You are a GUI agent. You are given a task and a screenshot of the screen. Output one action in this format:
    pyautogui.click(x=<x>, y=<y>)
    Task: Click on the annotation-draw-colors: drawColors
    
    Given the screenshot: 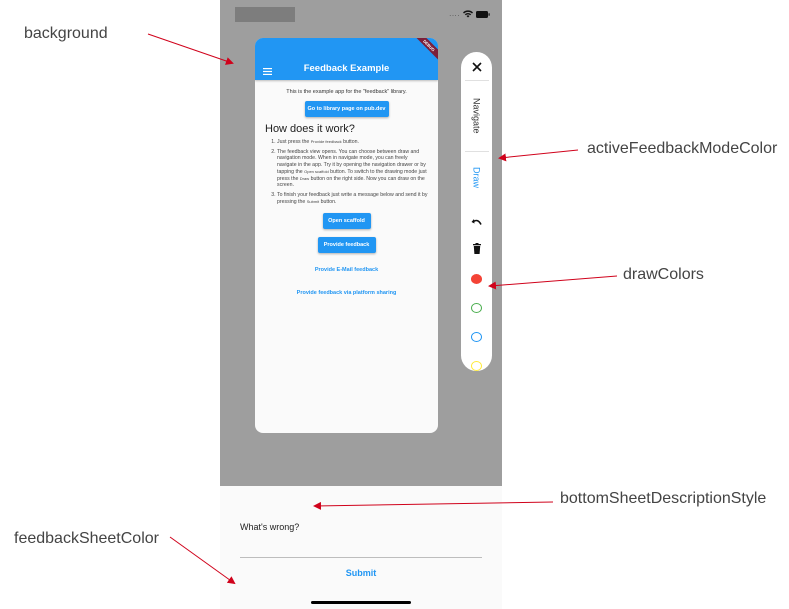 What is the action you would take?
    pyautogui.click(x=663, y=274)
    